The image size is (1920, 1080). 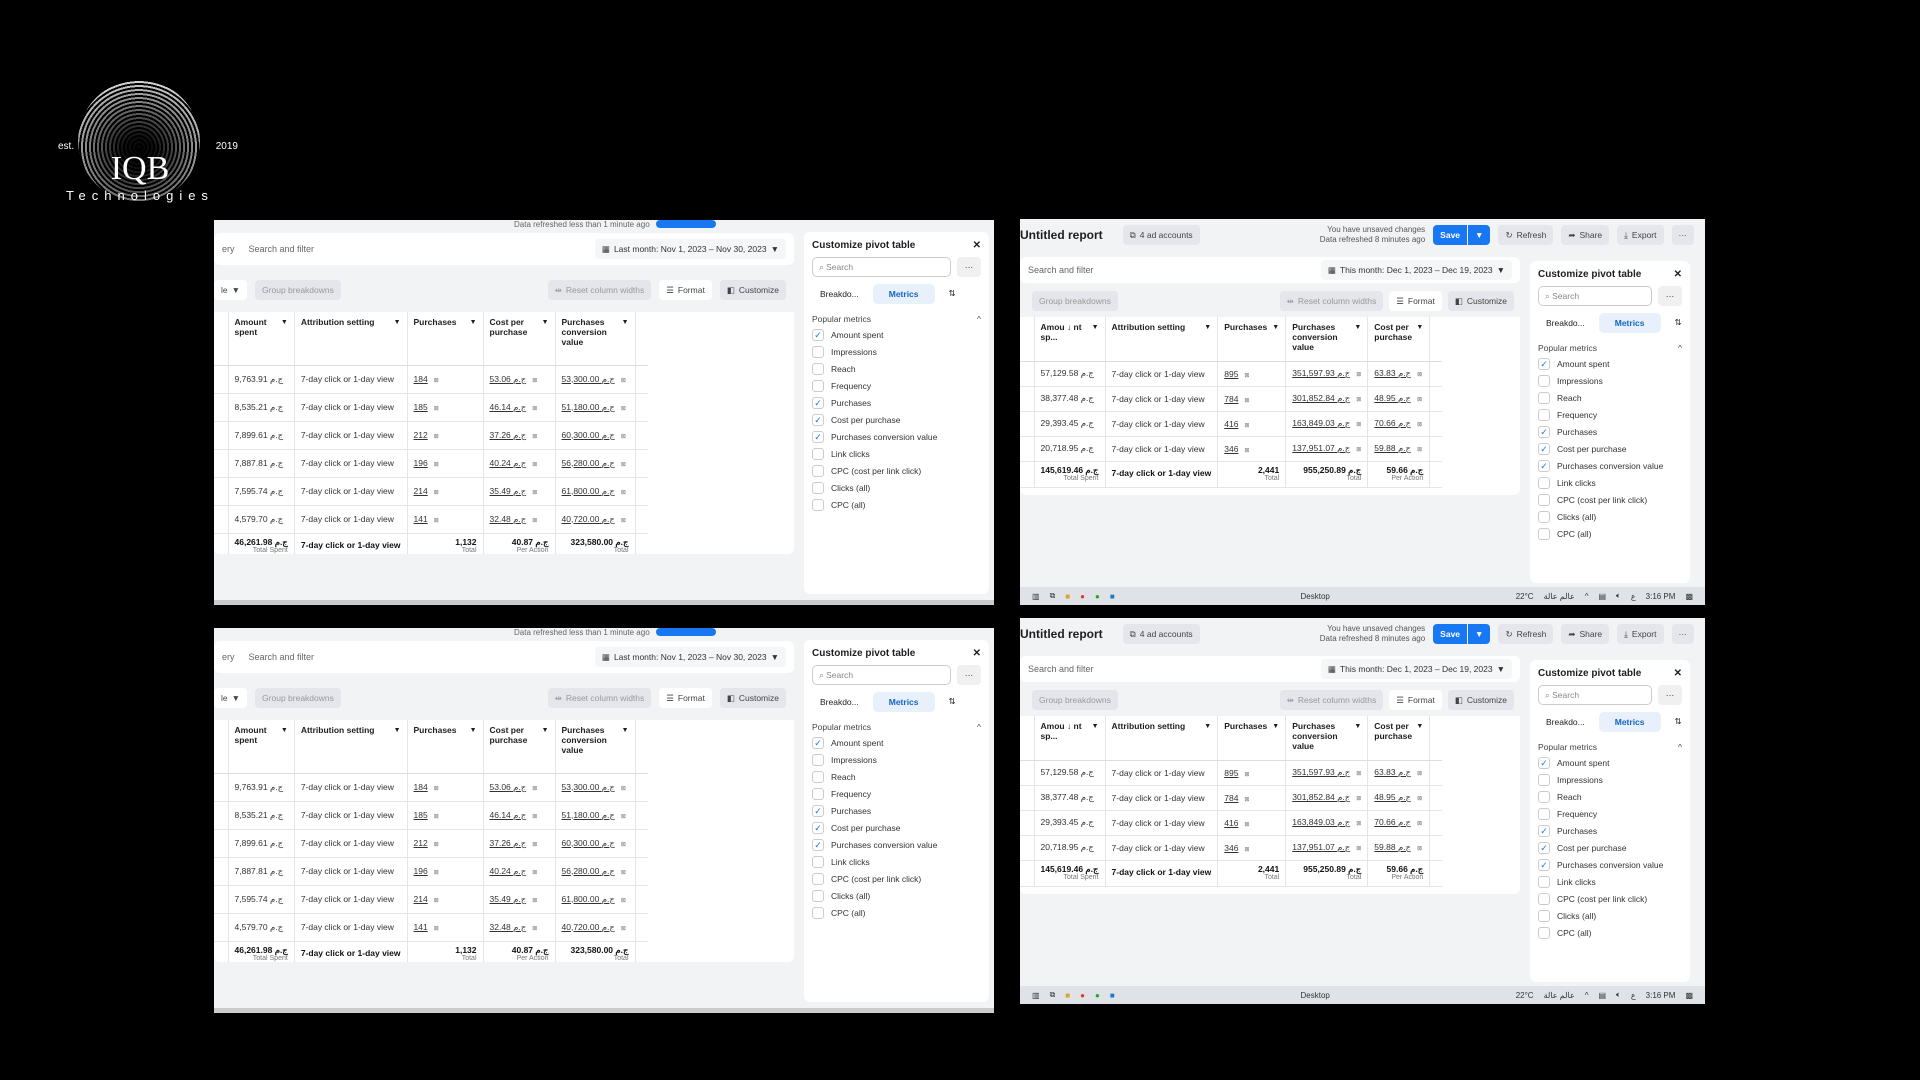 I want to click on more-options-button: ···, so click(x=1670, y=695).